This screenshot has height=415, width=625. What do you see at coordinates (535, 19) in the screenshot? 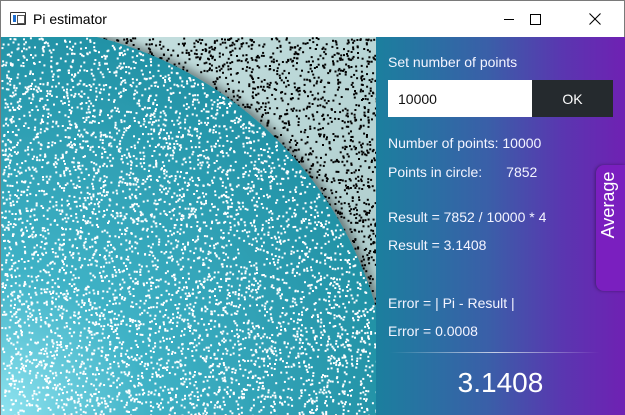
I see `maximize-button` at bounding box center [535, 19].